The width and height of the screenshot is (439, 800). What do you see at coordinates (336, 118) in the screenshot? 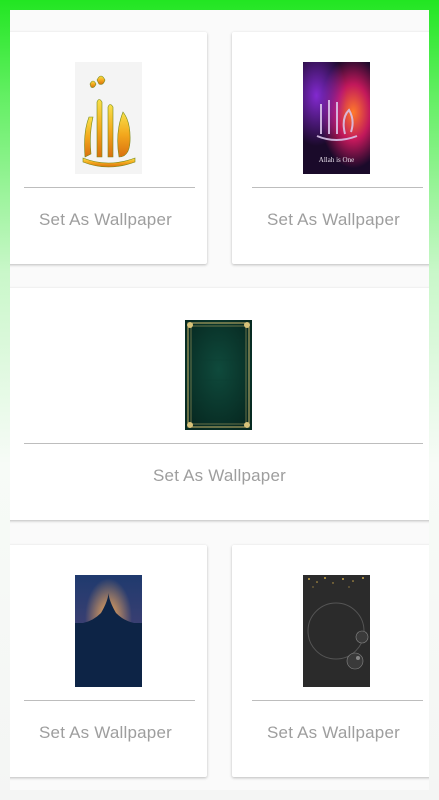
I see `wallpaper-thumbnail-allah-neon: Allah is One` at bounding box center [336, 118].